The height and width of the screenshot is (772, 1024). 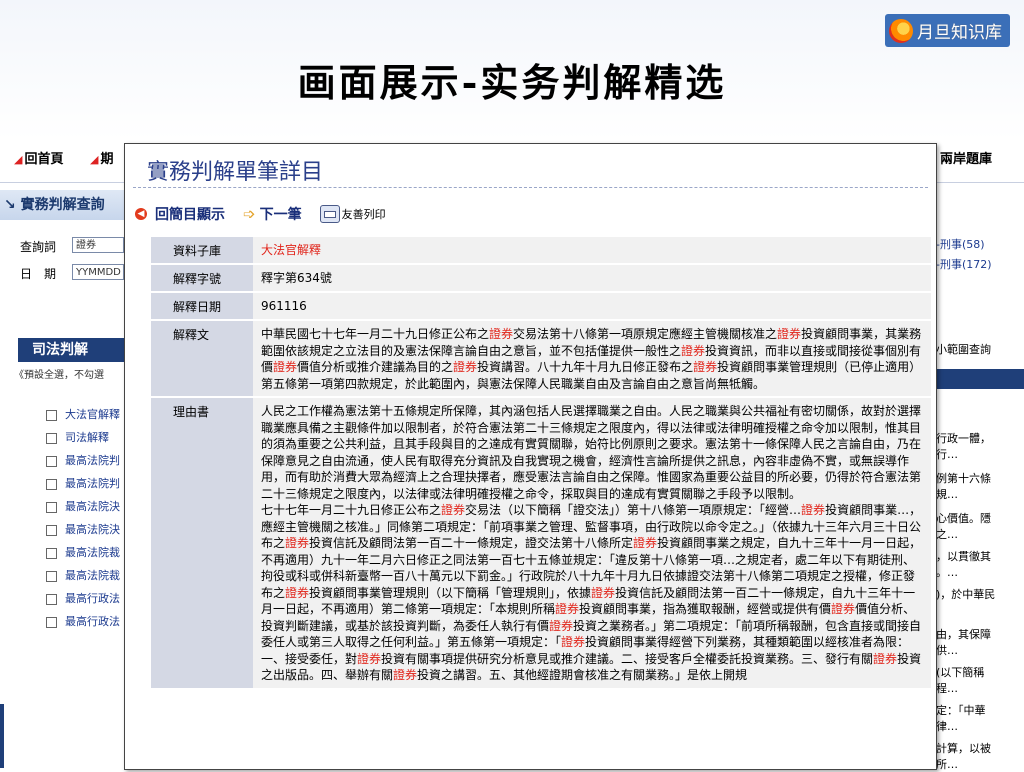 I want to click on result-snippet: 行政一體，, so click(x=963, y=438).